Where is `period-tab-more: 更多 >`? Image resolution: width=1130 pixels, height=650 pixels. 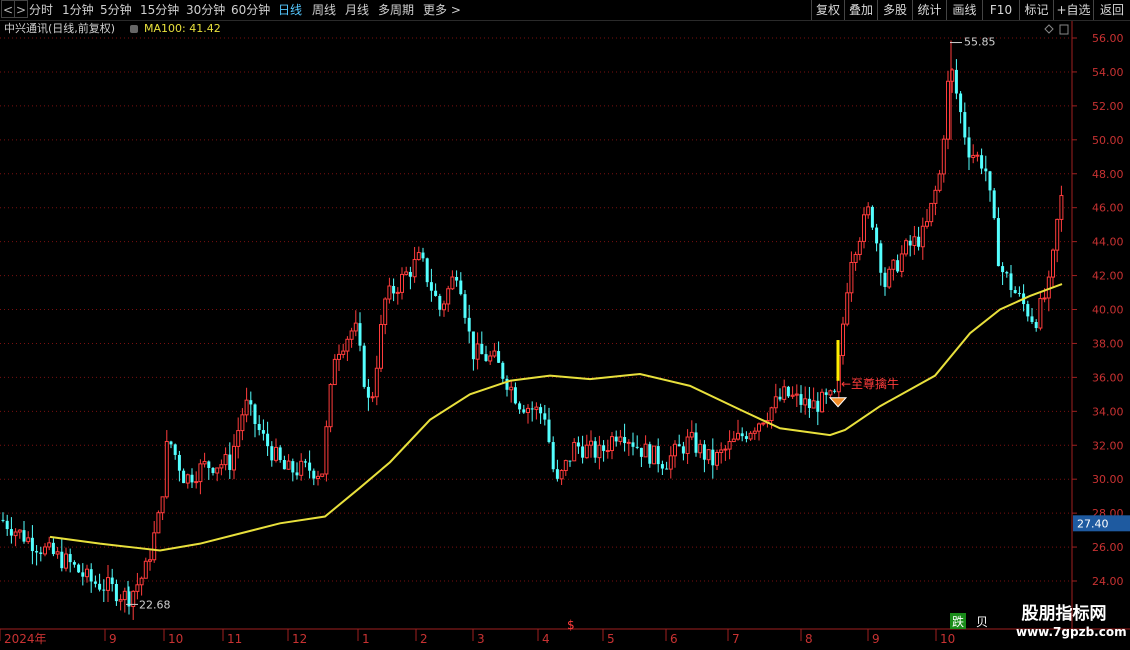 period-tab-more: 更多 > is located at coordinates (442, 10).